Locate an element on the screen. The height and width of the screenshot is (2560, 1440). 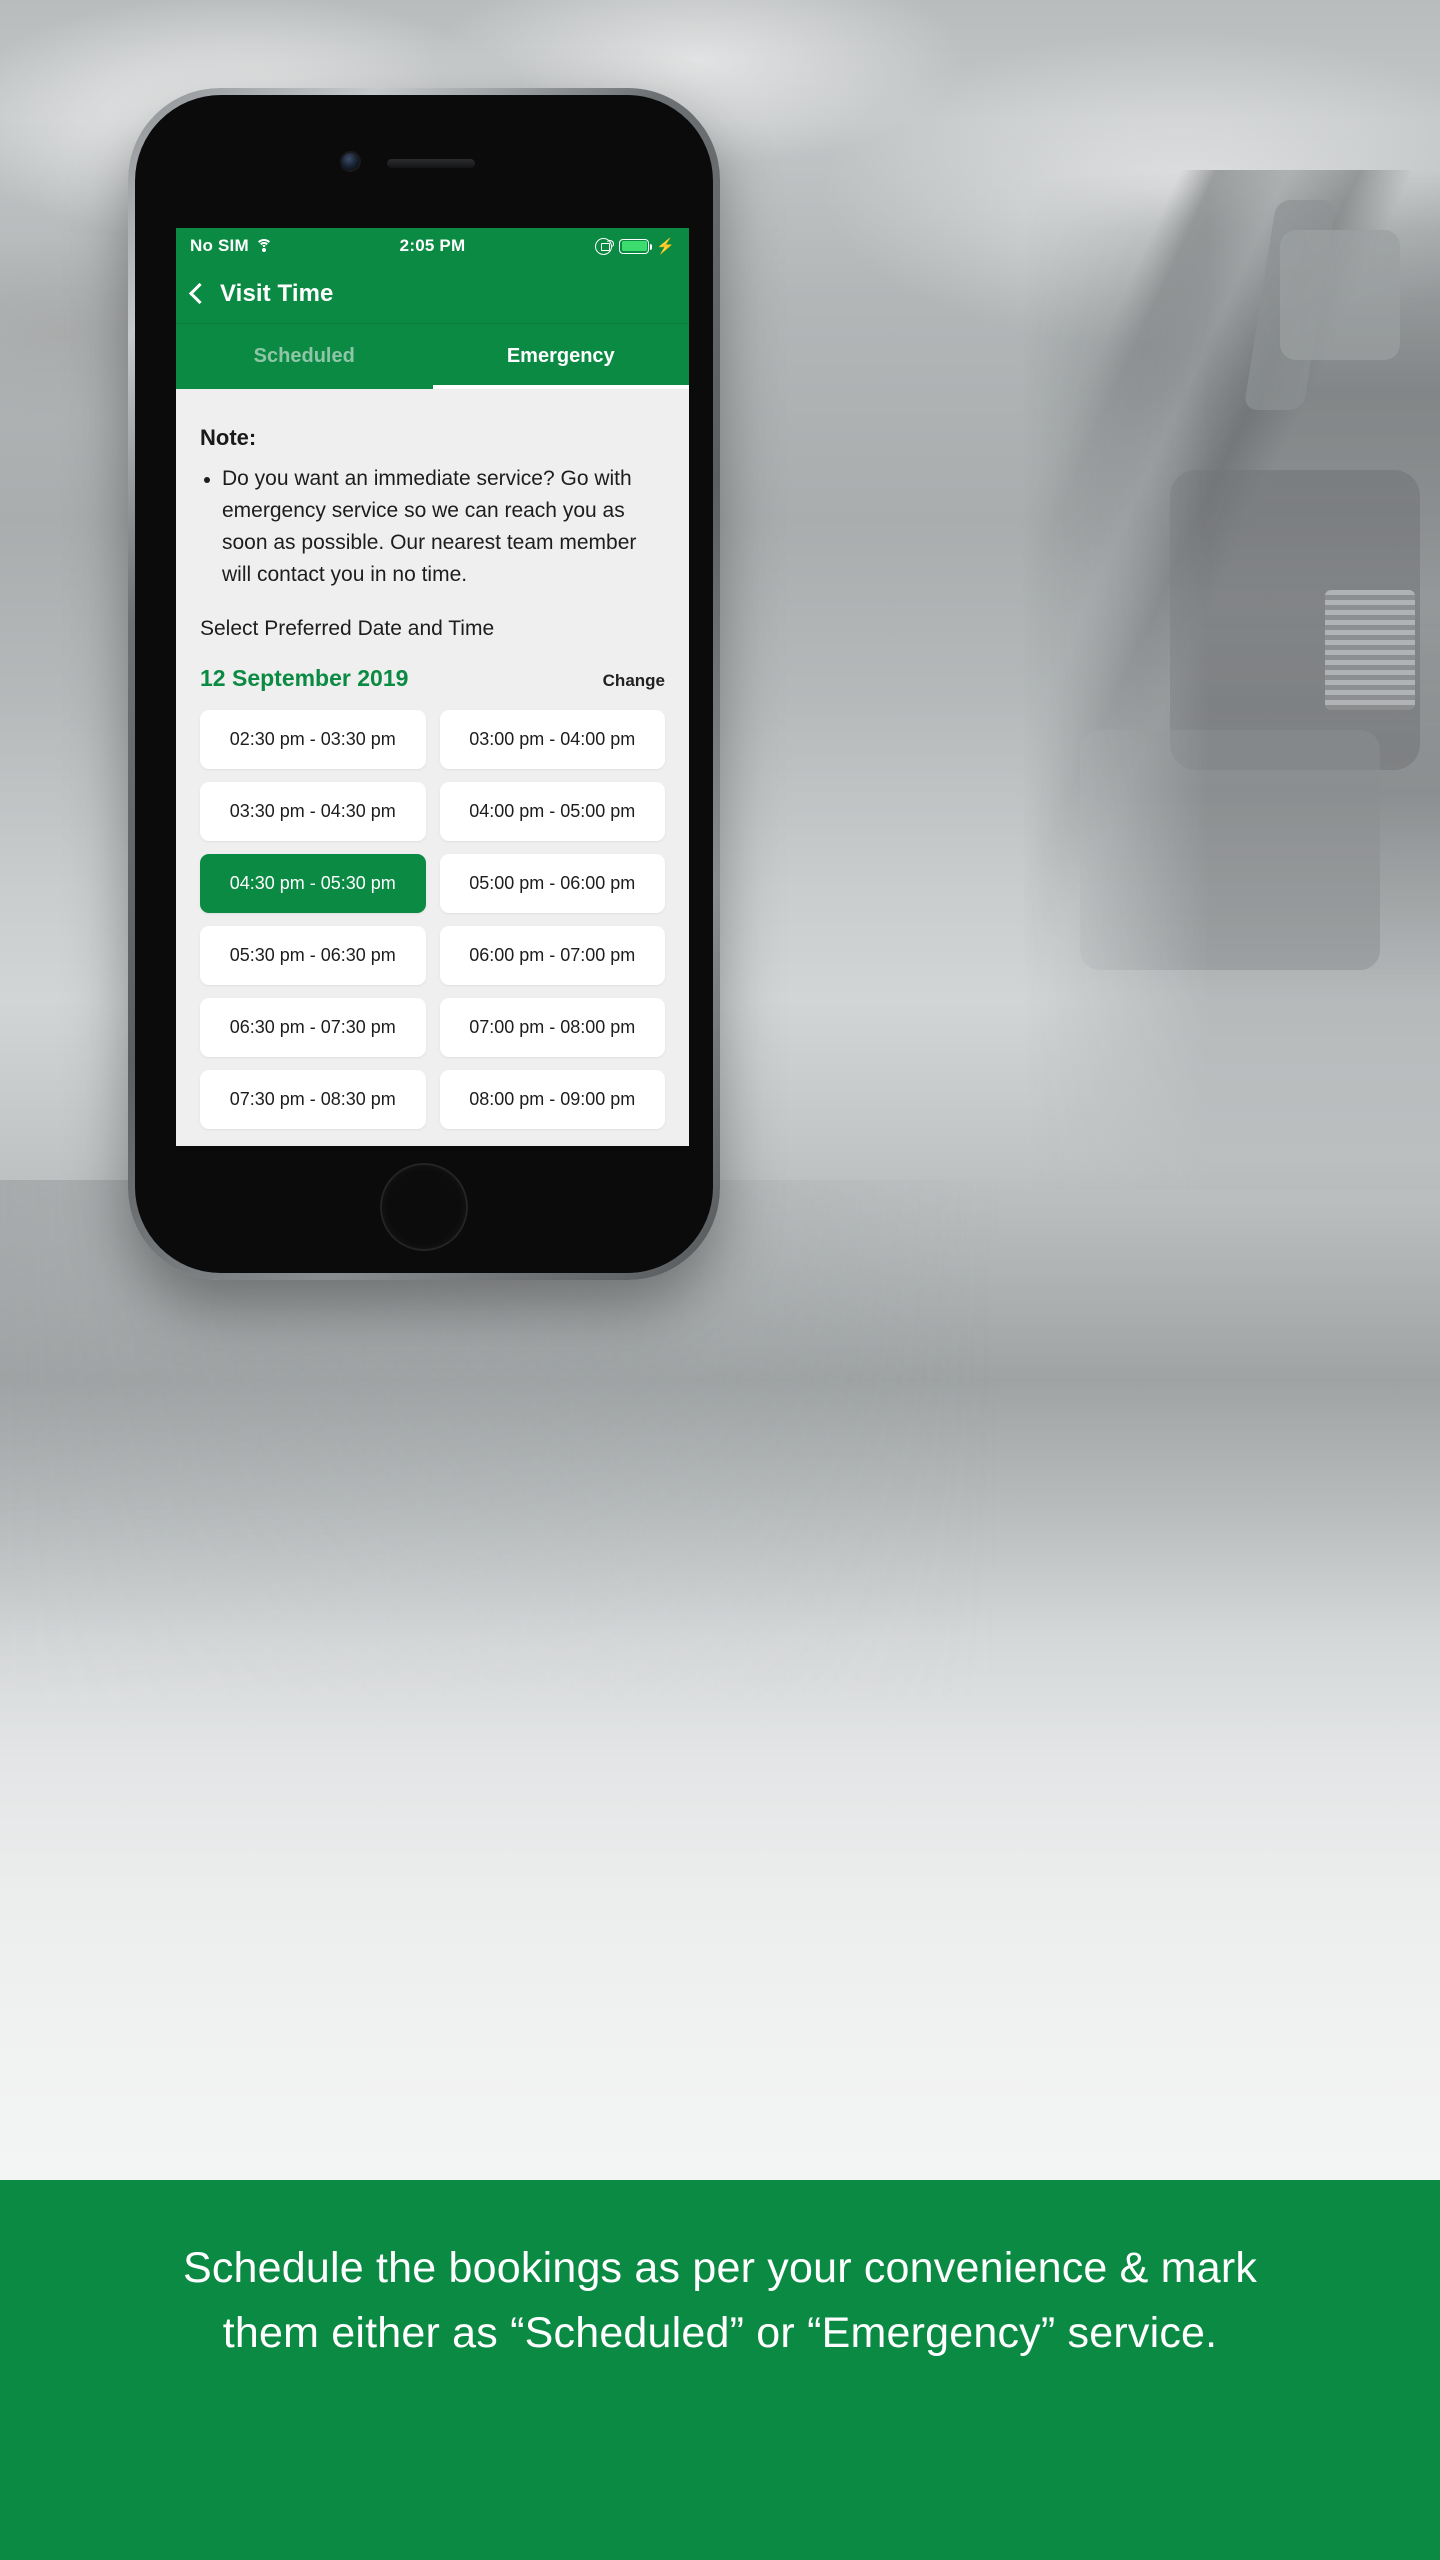
charging-bolt-icon: ⚡ is located at coordinates (665, 246).